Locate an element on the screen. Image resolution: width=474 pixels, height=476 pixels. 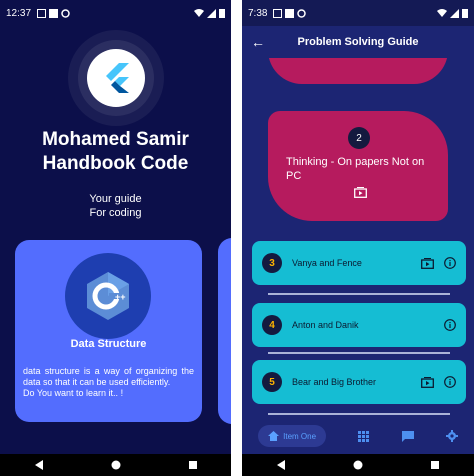
bottom-navigation: Item One is located at coordinates (358, 436).